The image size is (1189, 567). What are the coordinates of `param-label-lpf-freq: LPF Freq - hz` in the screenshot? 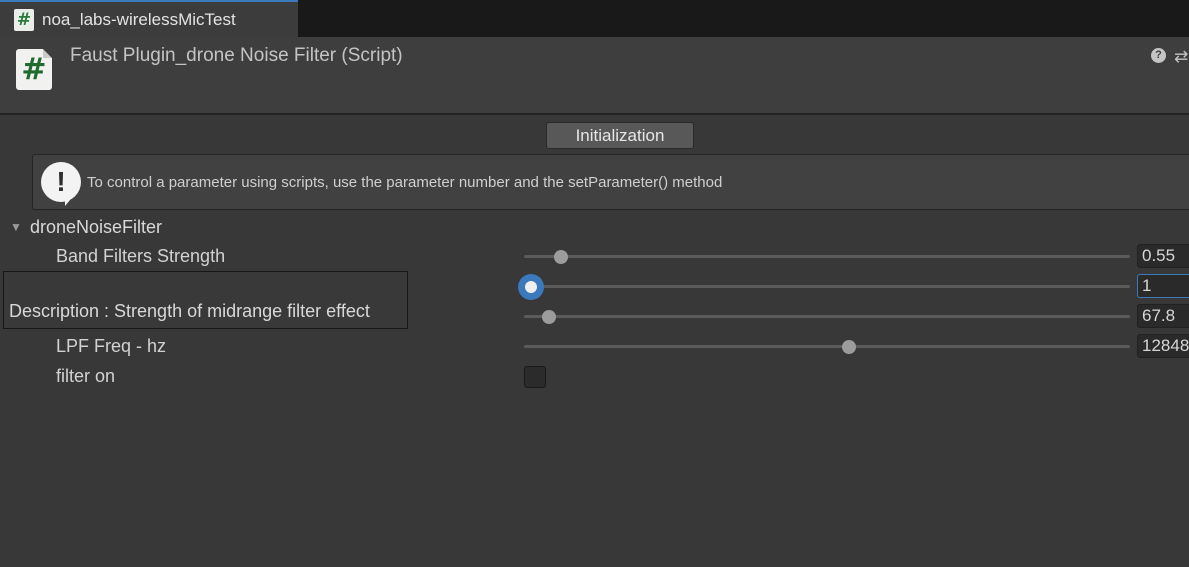 It's located at (111, 346).